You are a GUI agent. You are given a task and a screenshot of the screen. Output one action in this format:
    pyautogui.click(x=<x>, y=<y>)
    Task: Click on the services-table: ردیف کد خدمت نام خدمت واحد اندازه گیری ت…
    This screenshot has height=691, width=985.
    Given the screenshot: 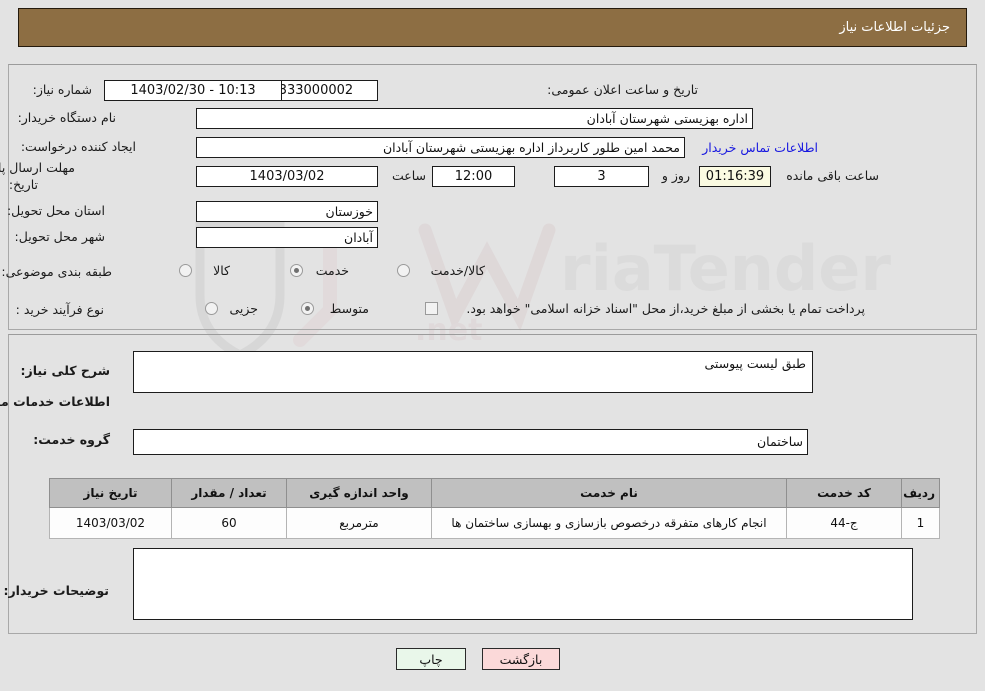 What is the action you would take?
    pyautogui.click(x=494, y=508)
    